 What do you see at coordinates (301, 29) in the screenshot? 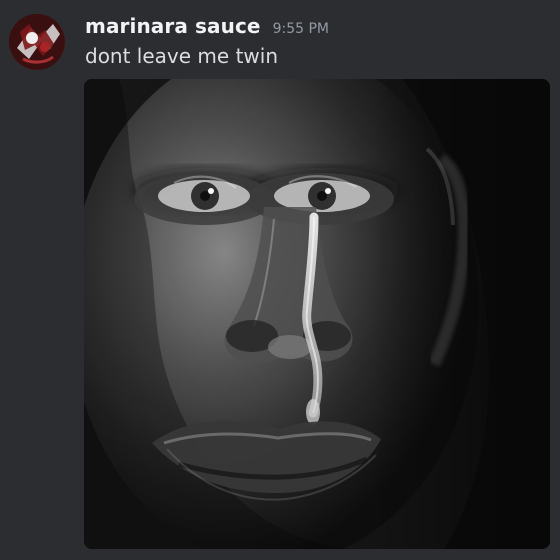
I see `timestamp: 9:55 PM` at bounding box center [301, 29].